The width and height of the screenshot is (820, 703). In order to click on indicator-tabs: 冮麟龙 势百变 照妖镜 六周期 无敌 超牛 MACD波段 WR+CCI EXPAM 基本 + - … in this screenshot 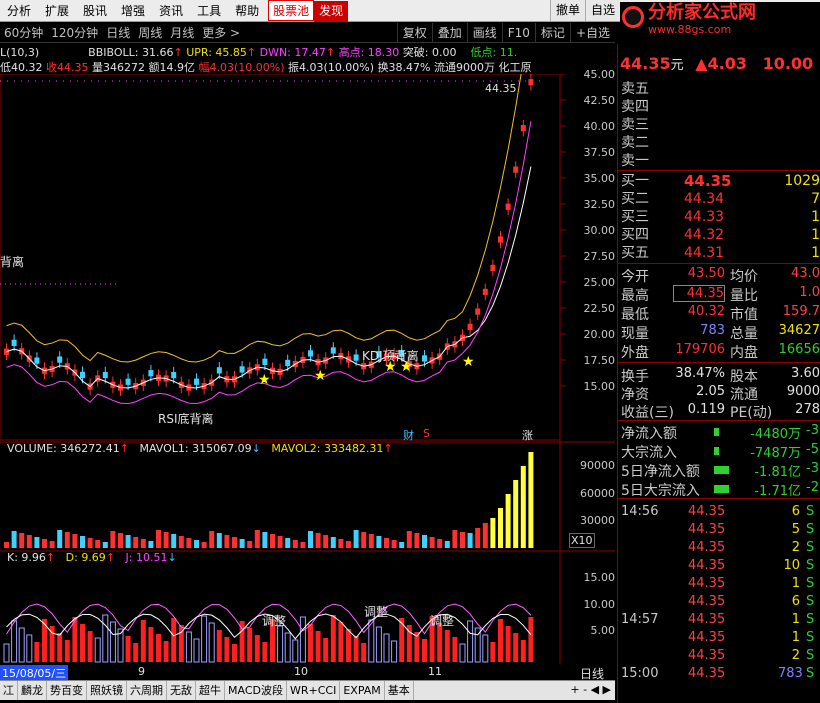, I will do `click(307, 690)`.